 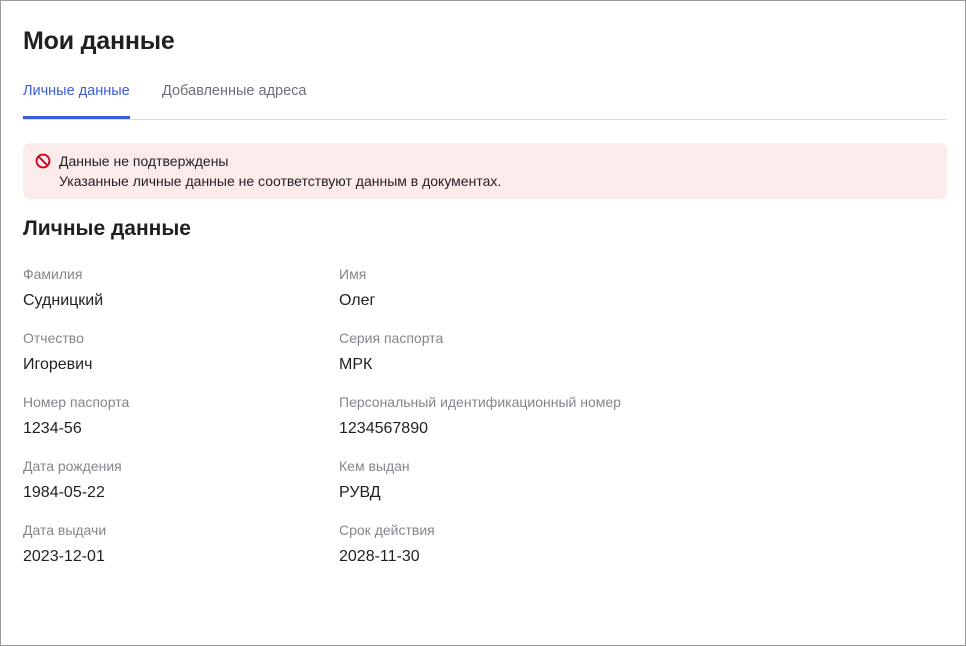 What do you see at coordinates (489, 288) in the screenshot?
I see `field-name: Имя Олег` at bounding box center [489, 288].